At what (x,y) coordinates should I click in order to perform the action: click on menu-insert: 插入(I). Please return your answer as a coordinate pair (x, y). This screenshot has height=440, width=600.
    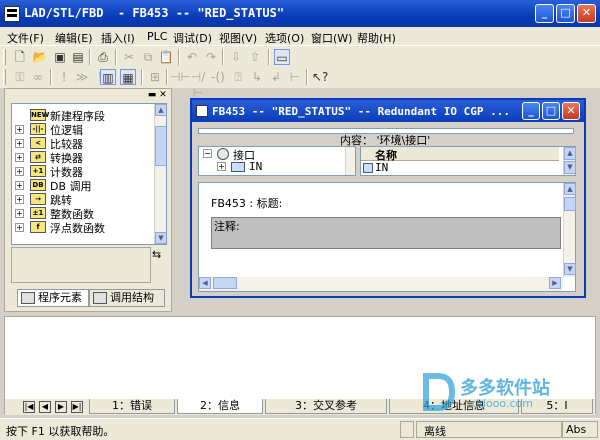
    Looking at the image, I should click on (118, 38).